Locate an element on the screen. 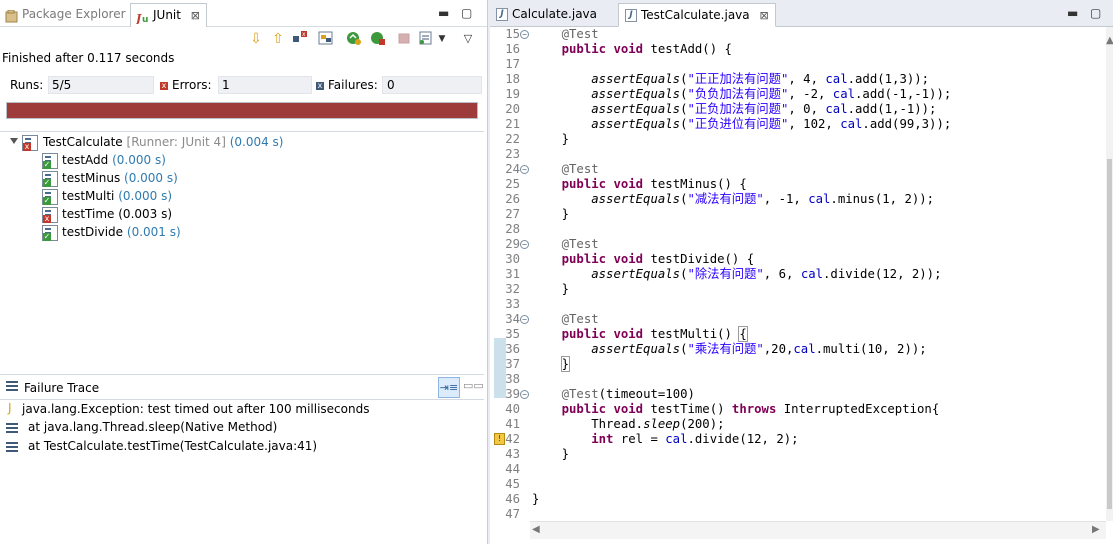  failure-trace-title: Failure Trace is located at coordinates (62, 388).